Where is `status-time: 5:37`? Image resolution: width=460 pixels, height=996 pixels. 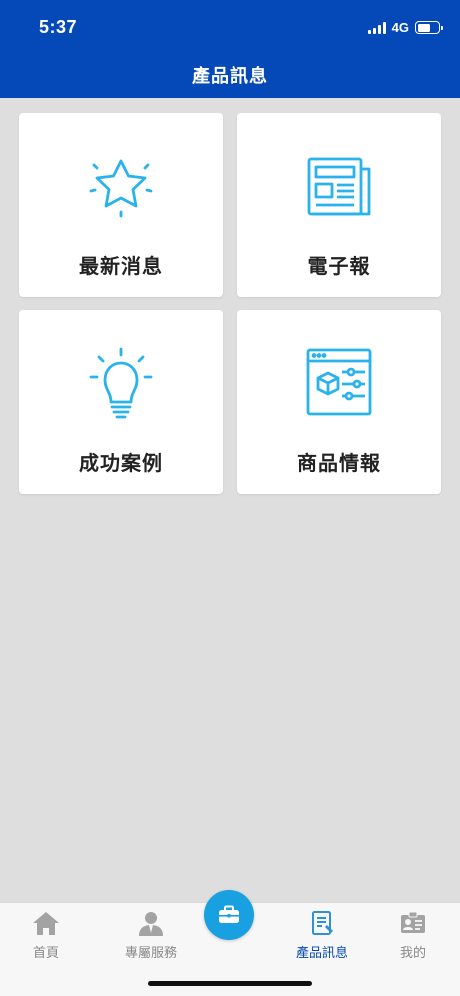
status-time: 5:37 is located at coordinates (58, 27).